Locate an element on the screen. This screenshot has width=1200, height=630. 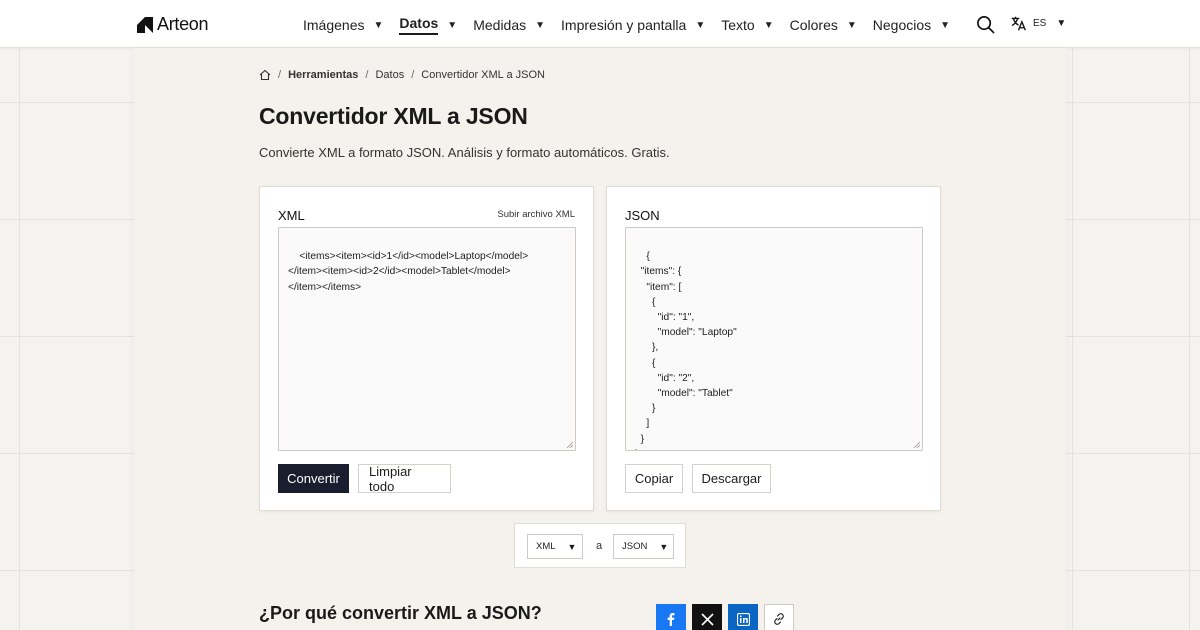
share-linkedin-button is located at coordinates (743, 617).